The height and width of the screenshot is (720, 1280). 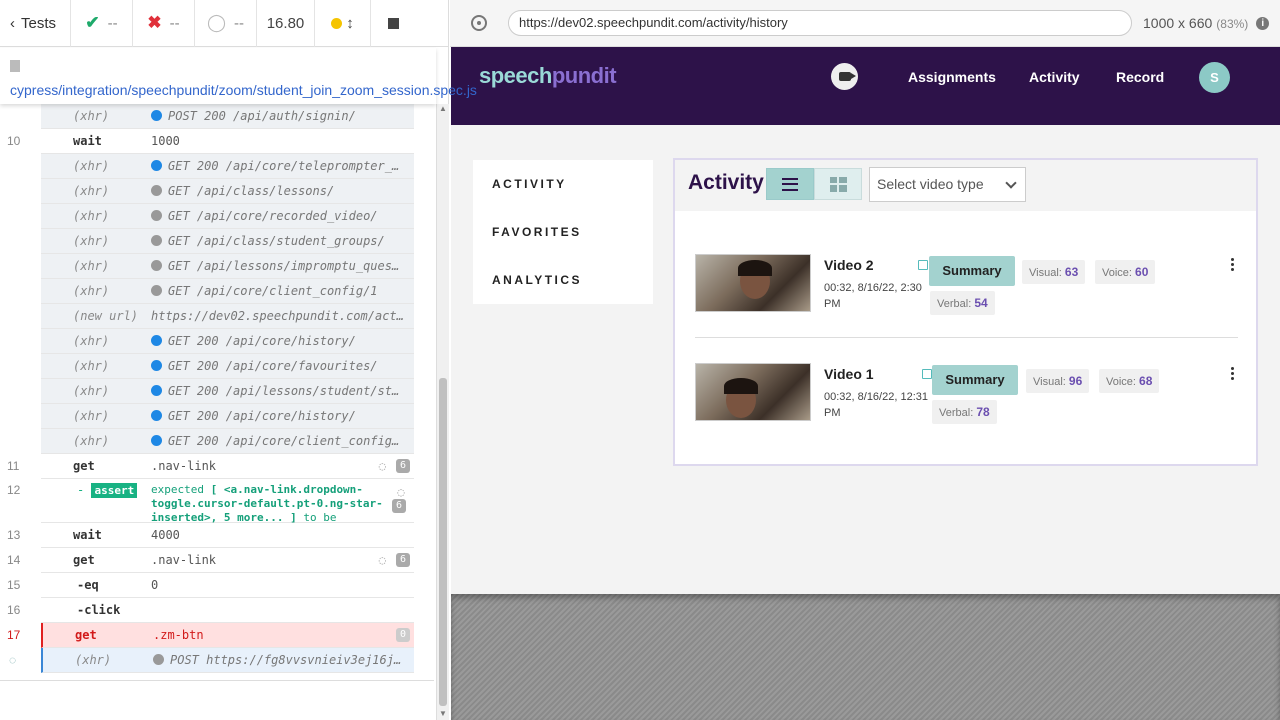 I want to click on avatar: S, so click(x=1214, y=77).